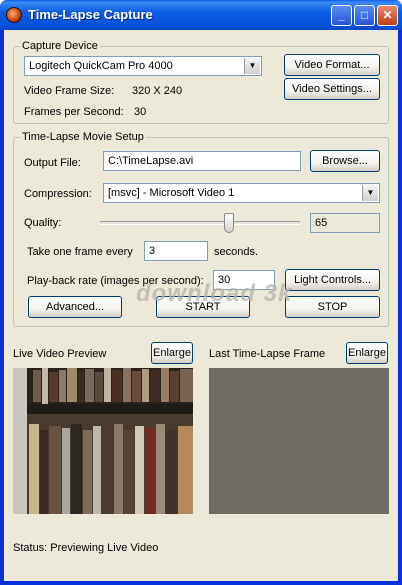 The width and height of the screenshot is (402, 585). I want to click on live-enlarge-button: Enlarge, so click(172, 353).